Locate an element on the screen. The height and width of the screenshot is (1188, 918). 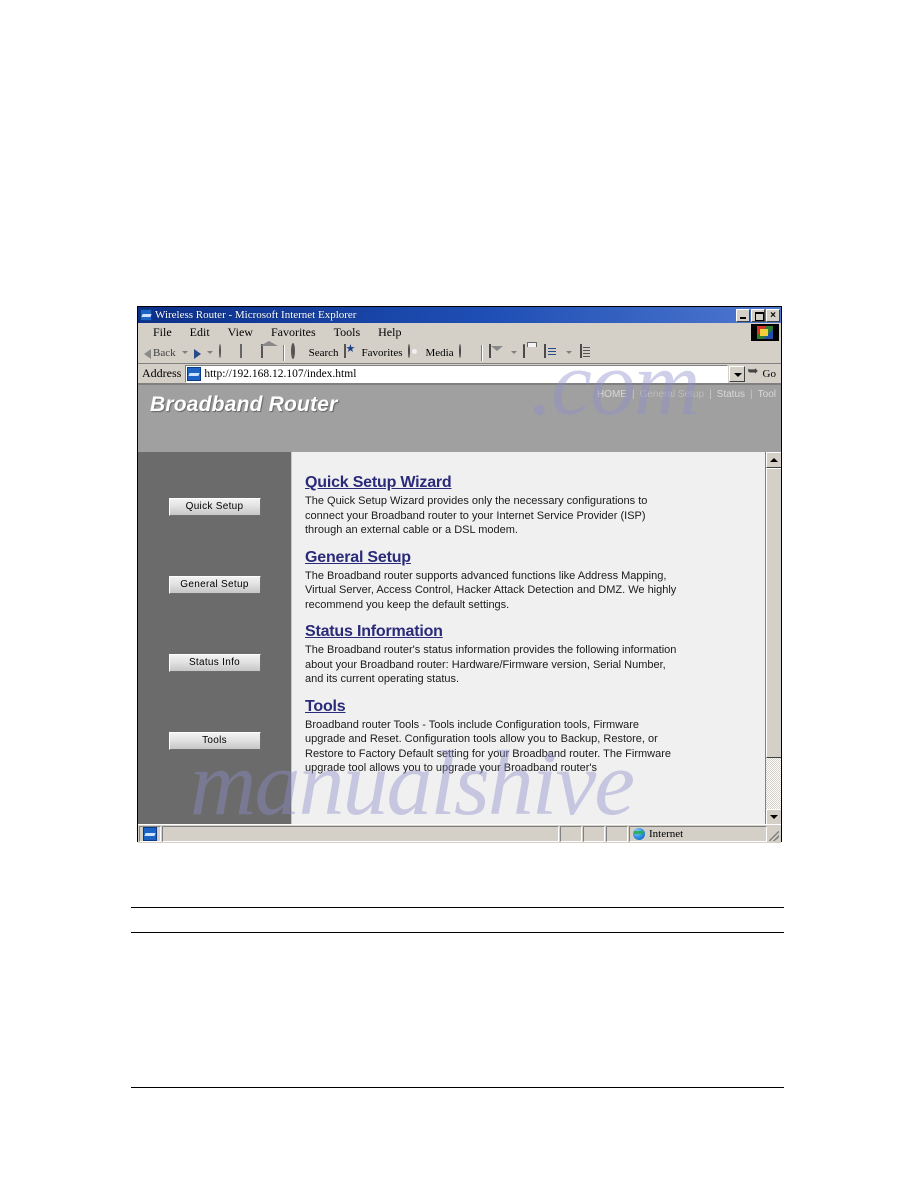
go-button: Go is located at coordinates (762, 371).